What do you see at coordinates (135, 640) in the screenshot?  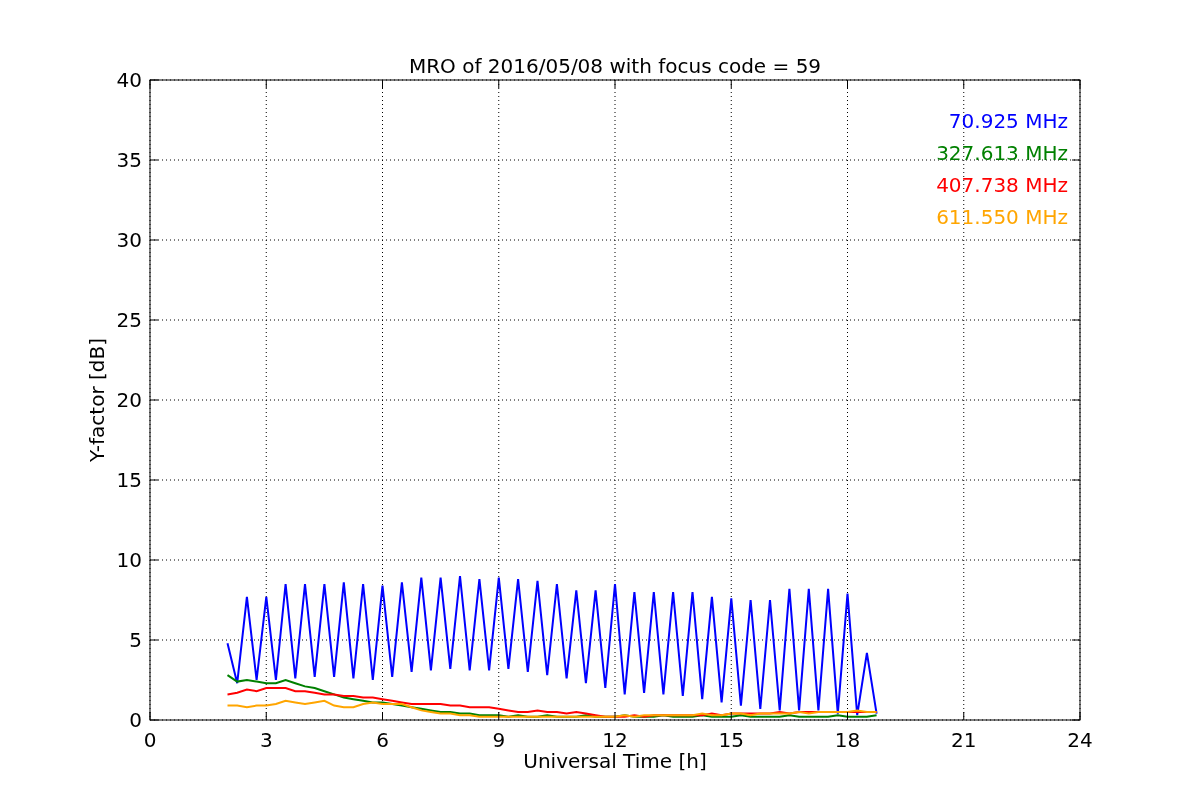 I see `tick-label: 5` at bounding box center [135, 640].